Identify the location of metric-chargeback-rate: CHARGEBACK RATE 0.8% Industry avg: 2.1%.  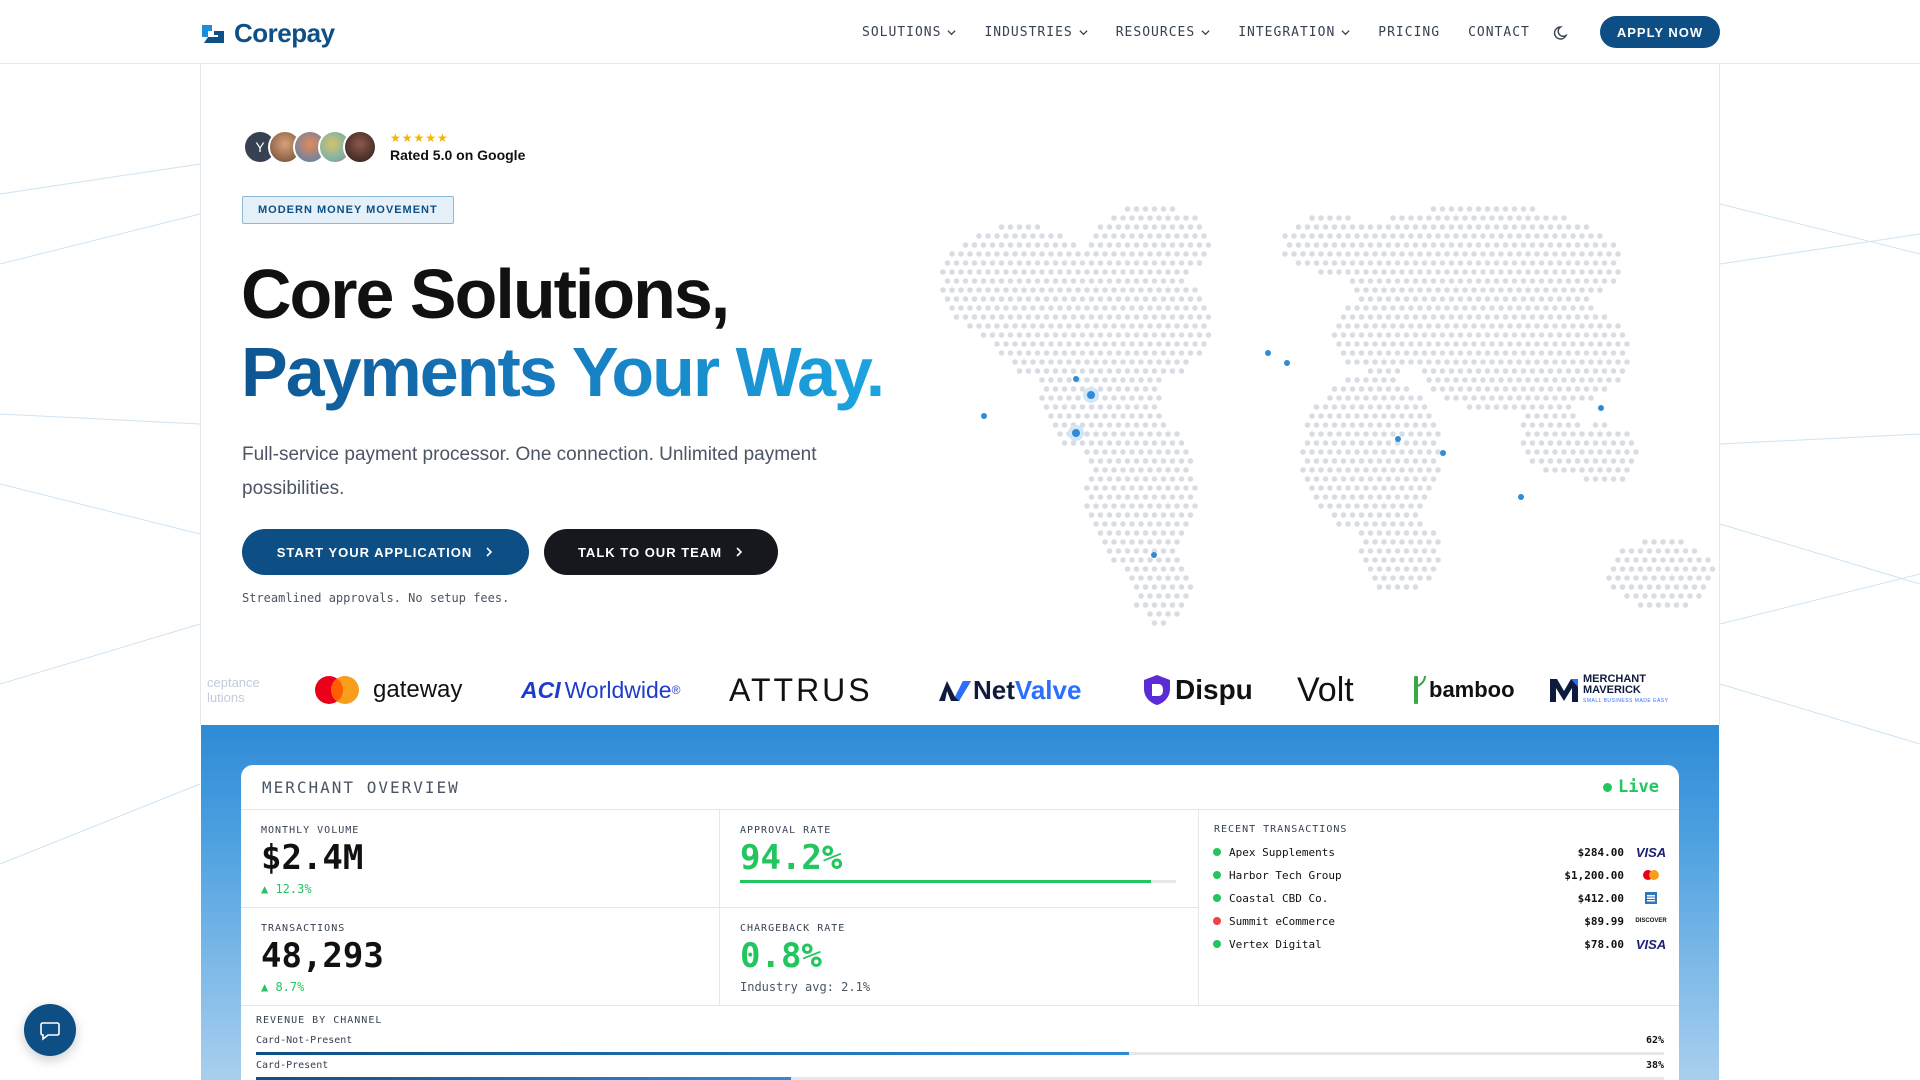
(959, 957).